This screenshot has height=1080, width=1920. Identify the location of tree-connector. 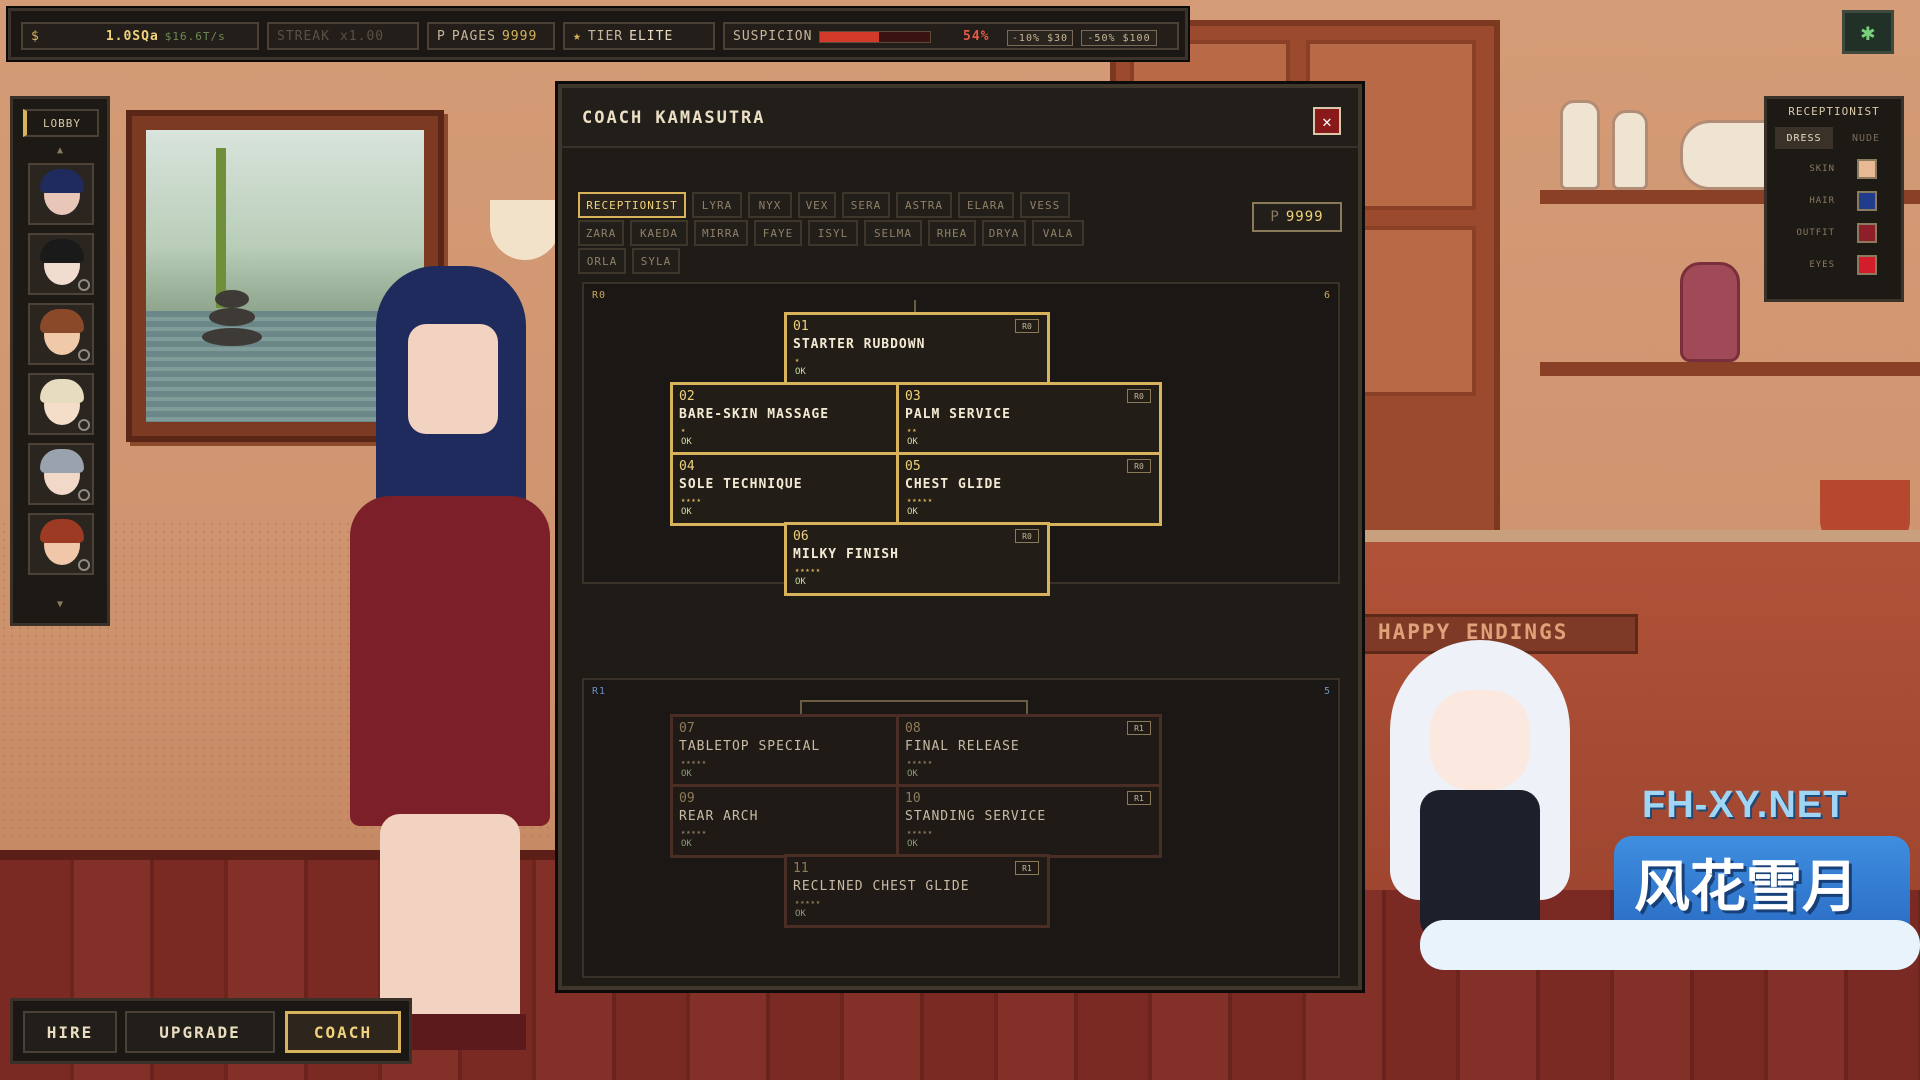
(801, 707).